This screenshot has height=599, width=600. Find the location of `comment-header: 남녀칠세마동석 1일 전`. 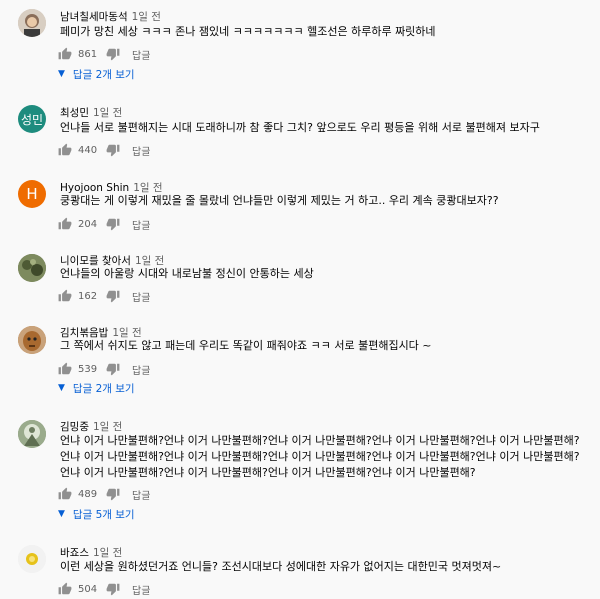

comment-header: 남녀칠세마동석 1일 전 is located at coordinates (110, 16).